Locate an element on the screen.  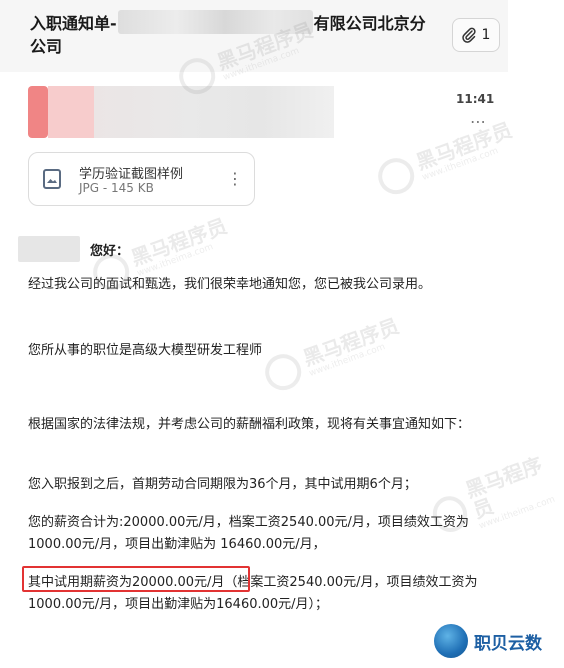
attachment-card: 学历验证截图样例 JPG - 145 KB ⋮ is located at coordinates (141, 179).